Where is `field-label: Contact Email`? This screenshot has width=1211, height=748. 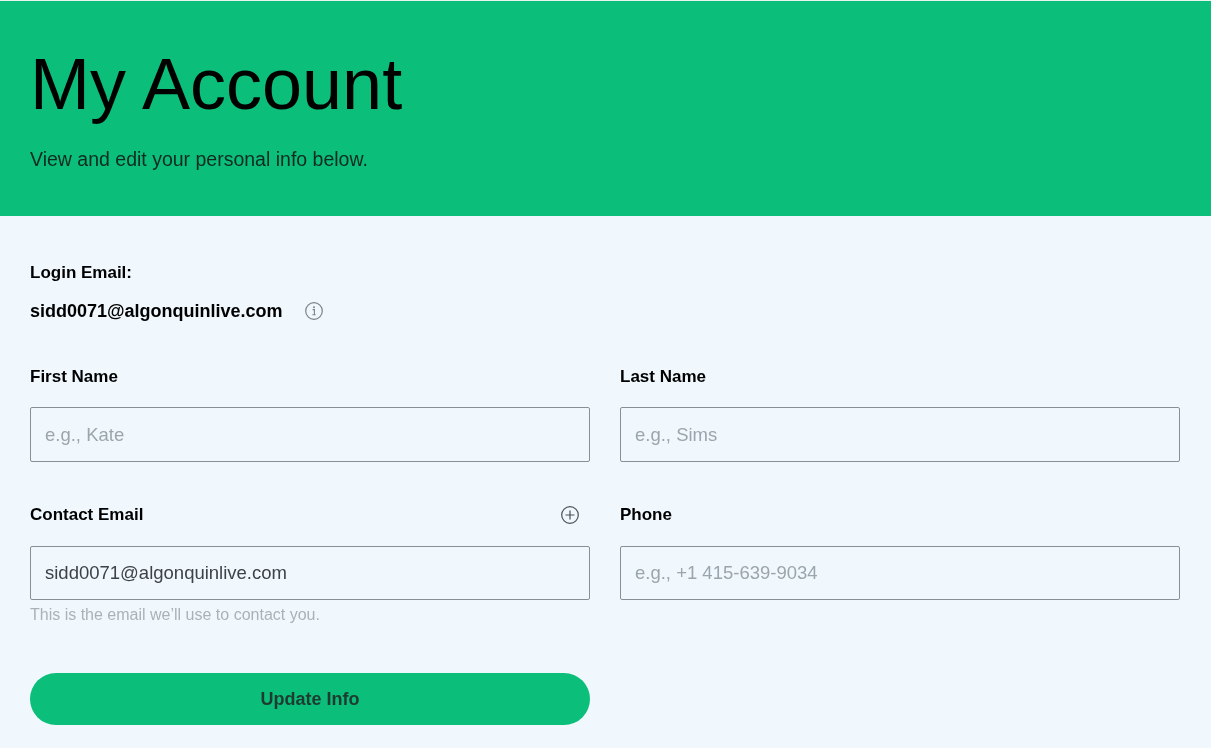 field-label: Contact Email is located at coordinates (87, 515).